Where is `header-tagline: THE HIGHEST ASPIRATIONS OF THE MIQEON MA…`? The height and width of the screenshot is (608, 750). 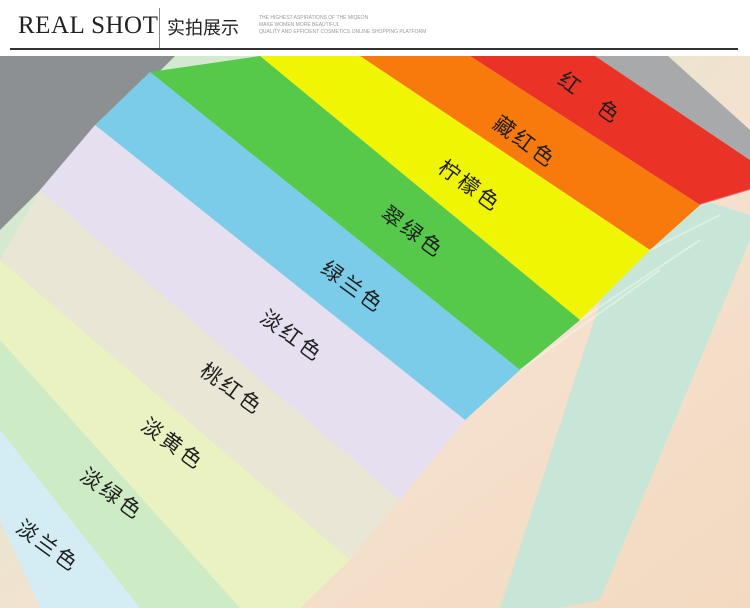 header-tagline: THE HIGHEST ASPIRATIONS OF THE MIQEON MA… is located at coordinates (342, 25).